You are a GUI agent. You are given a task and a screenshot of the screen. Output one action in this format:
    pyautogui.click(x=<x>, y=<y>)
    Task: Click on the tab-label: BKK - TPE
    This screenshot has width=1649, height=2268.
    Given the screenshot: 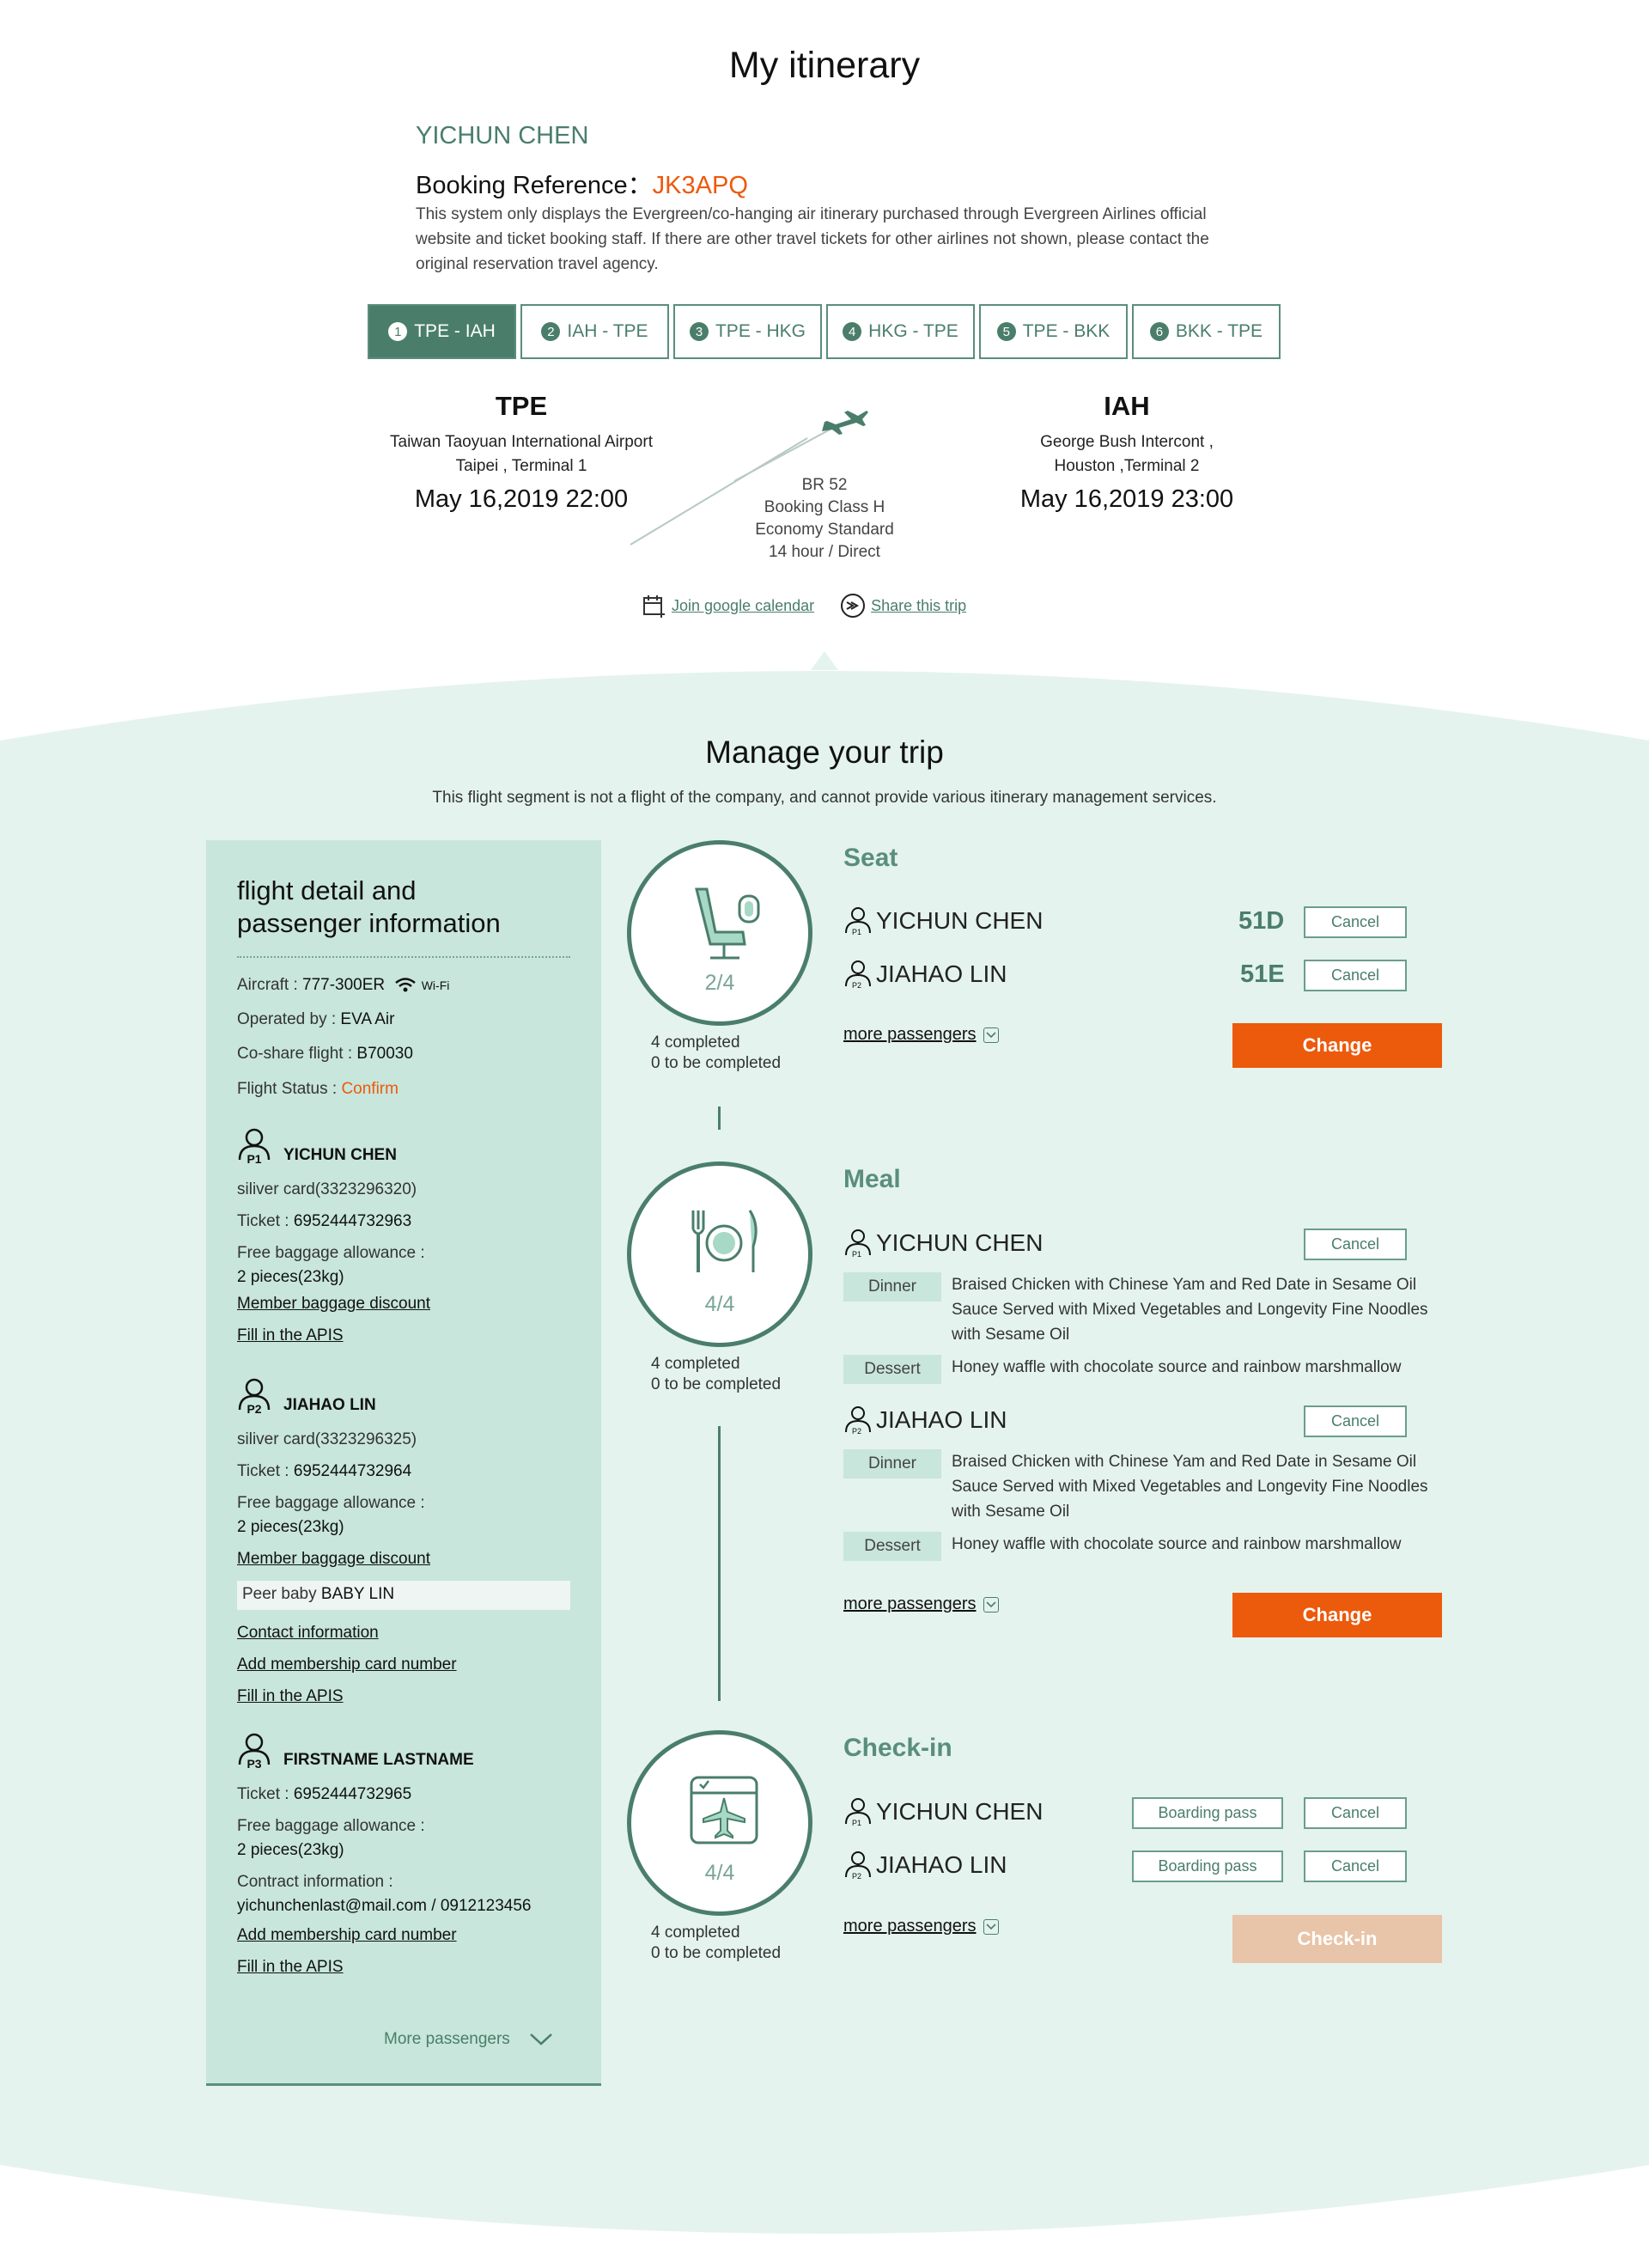 What is the action you would take?
    pyautogui.click(x=1219, y=331)
    